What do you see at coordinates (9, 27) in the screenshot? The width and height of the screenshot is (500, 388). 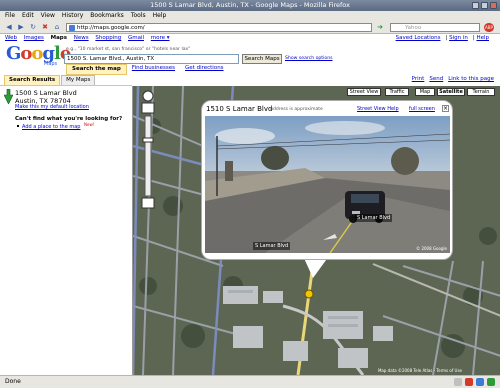 I see `back-icon: ◀` at bounding box center [9, 27].